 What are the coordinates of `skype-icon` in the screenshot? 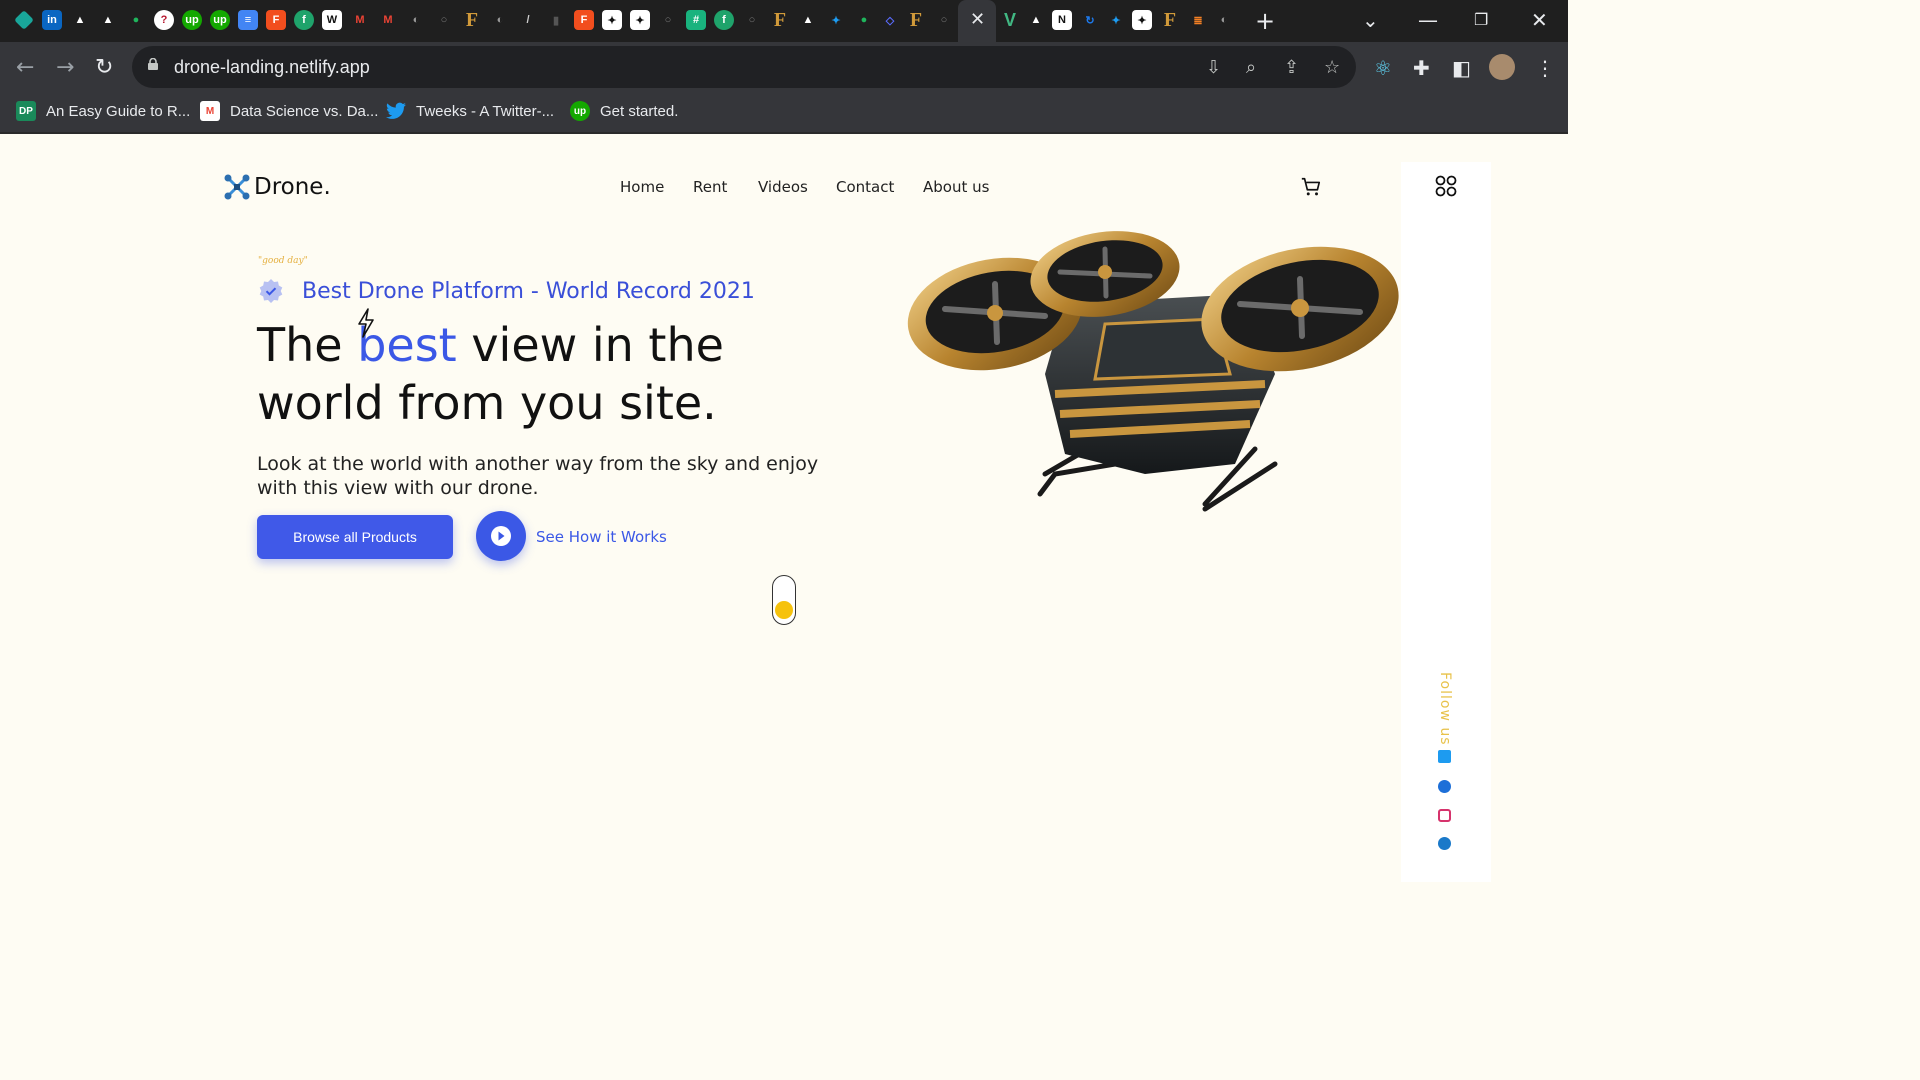 It's located at (1444, 843).